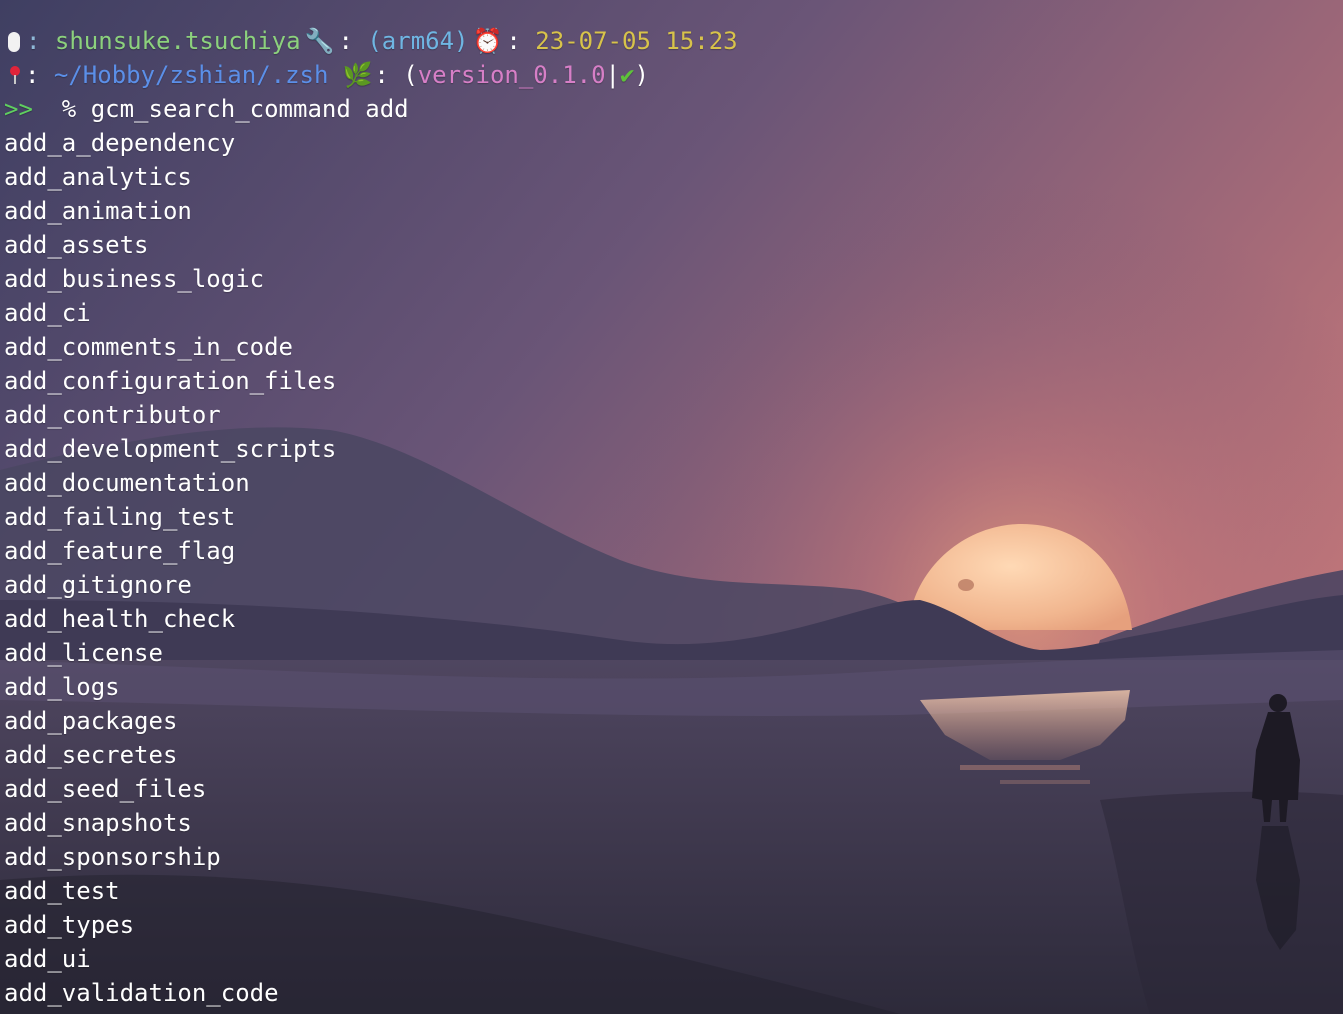 The image size is (1343, 1014). I want to click on output-line: add_business_logic, so click(134, 279).